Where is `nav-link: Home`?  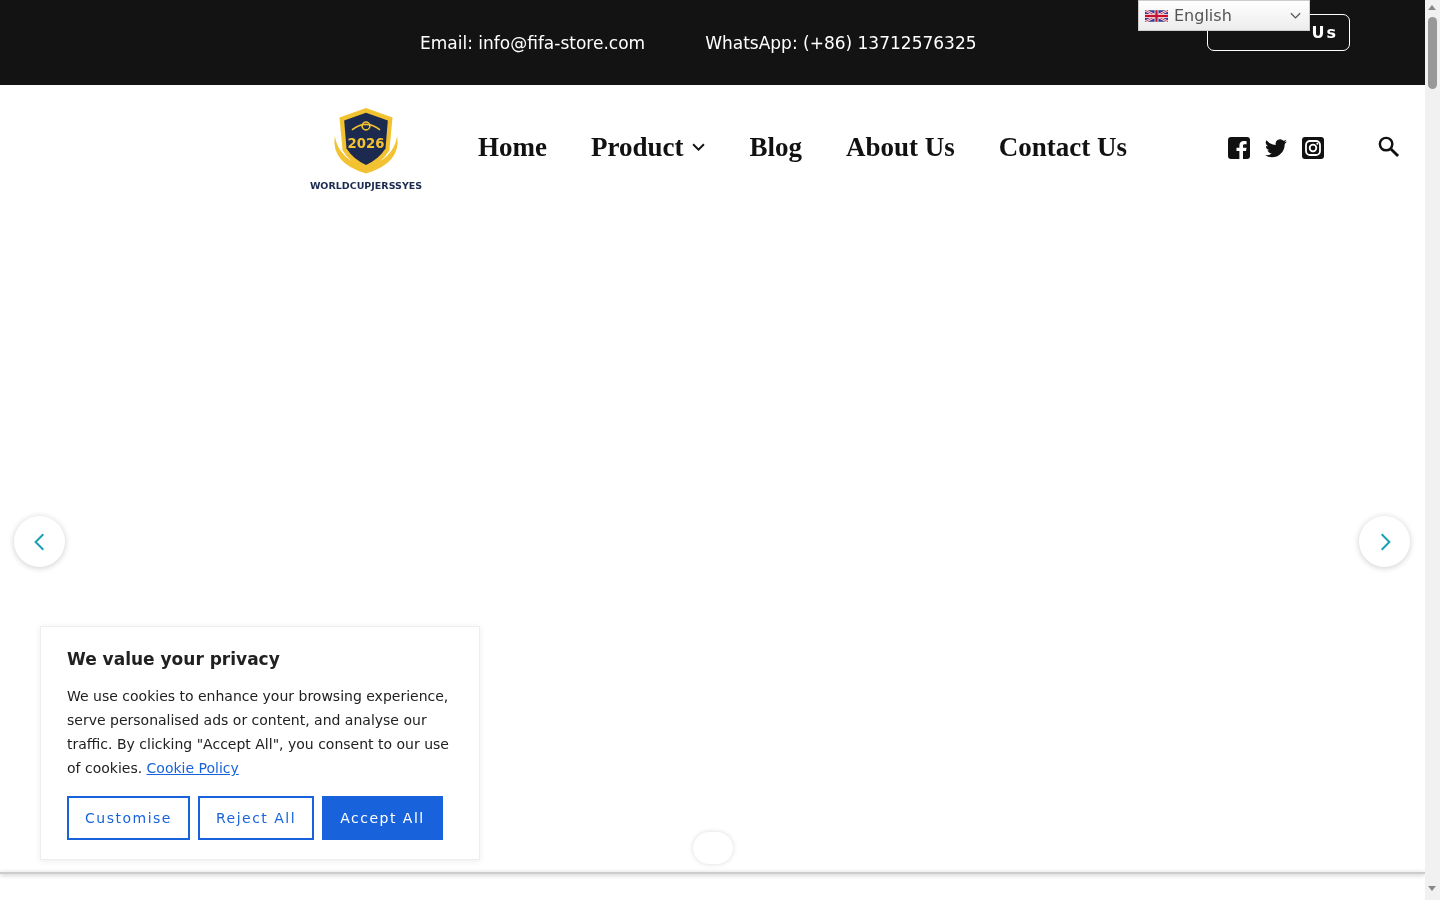
nav-link: Home is located at coordinates (512, 147).